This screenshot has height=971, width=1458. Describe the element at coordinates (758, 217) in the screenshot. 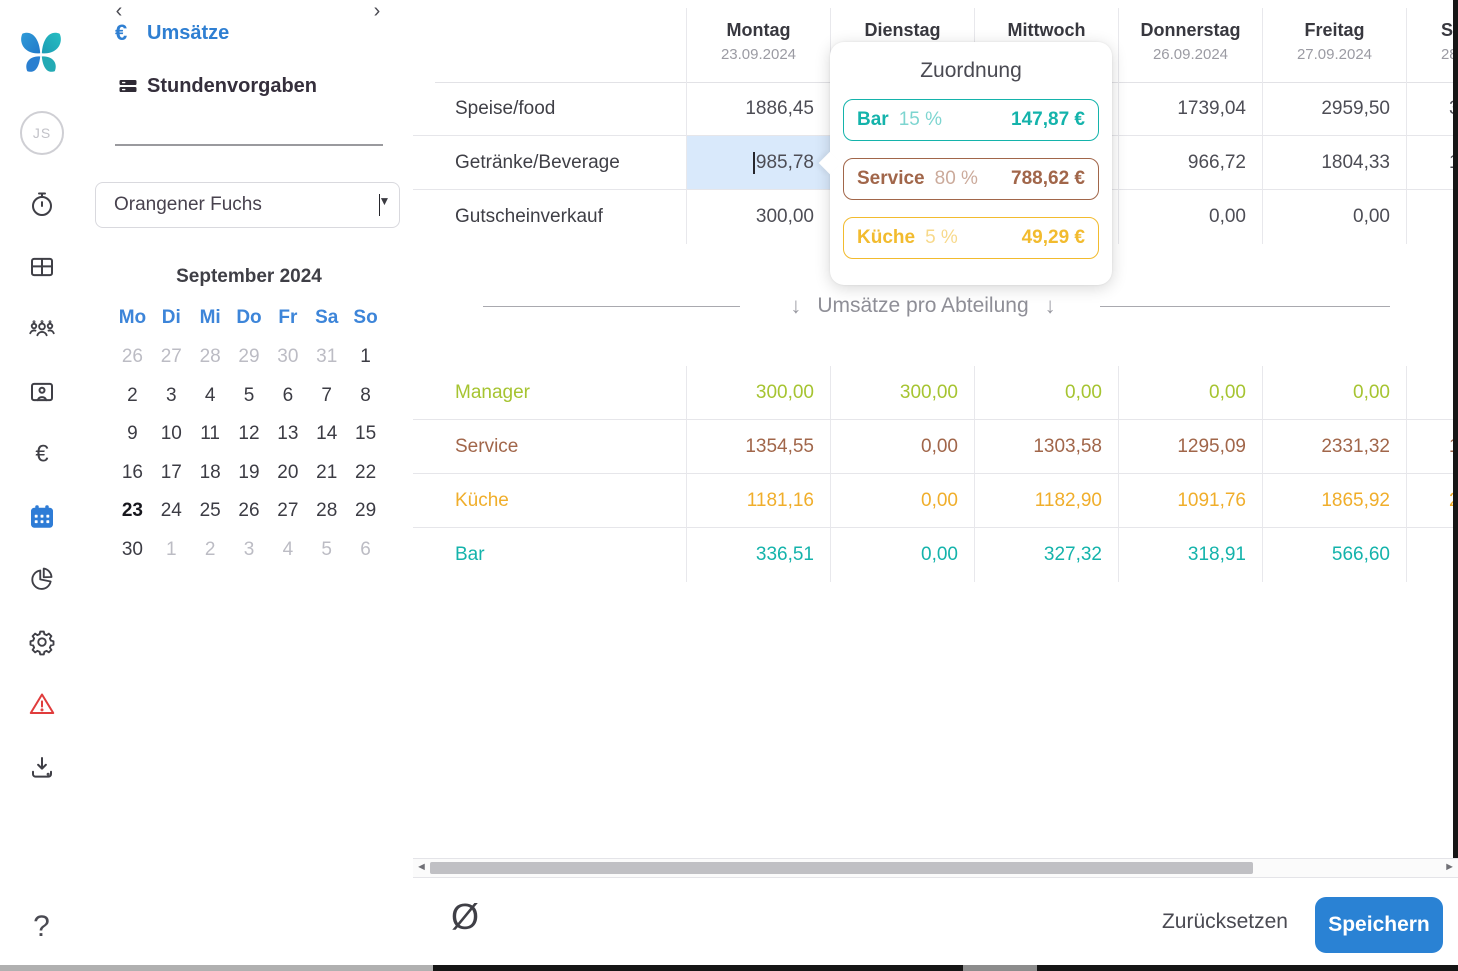

I see `revenue-cell: 300,00` at that location.